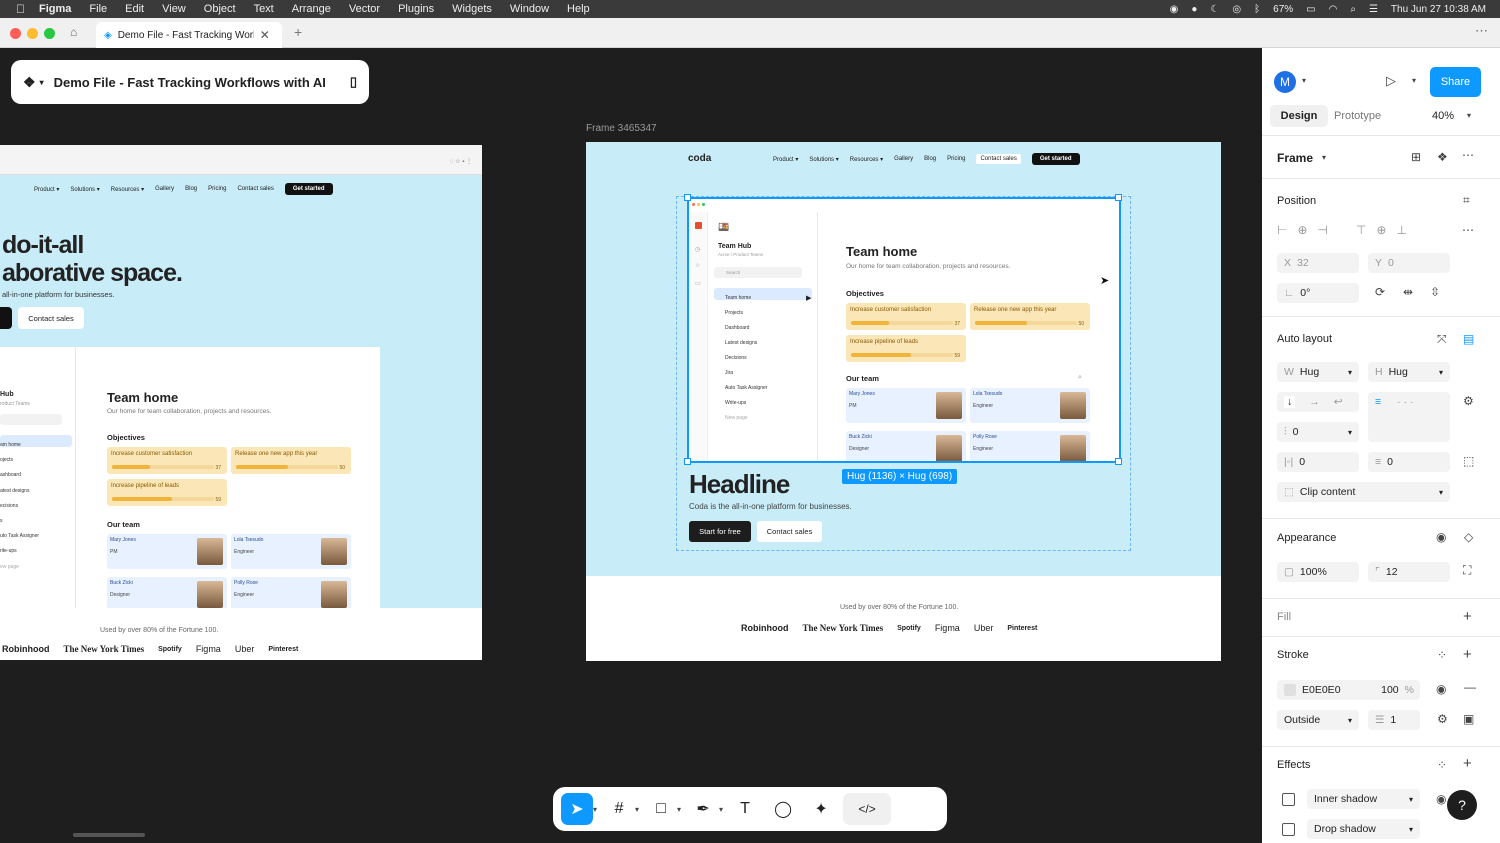 The width and height of the screenshot is (1500, 843). Describe the element at coordinates (98, 9) in the screenshot. I see `menu-file: File` at that location.